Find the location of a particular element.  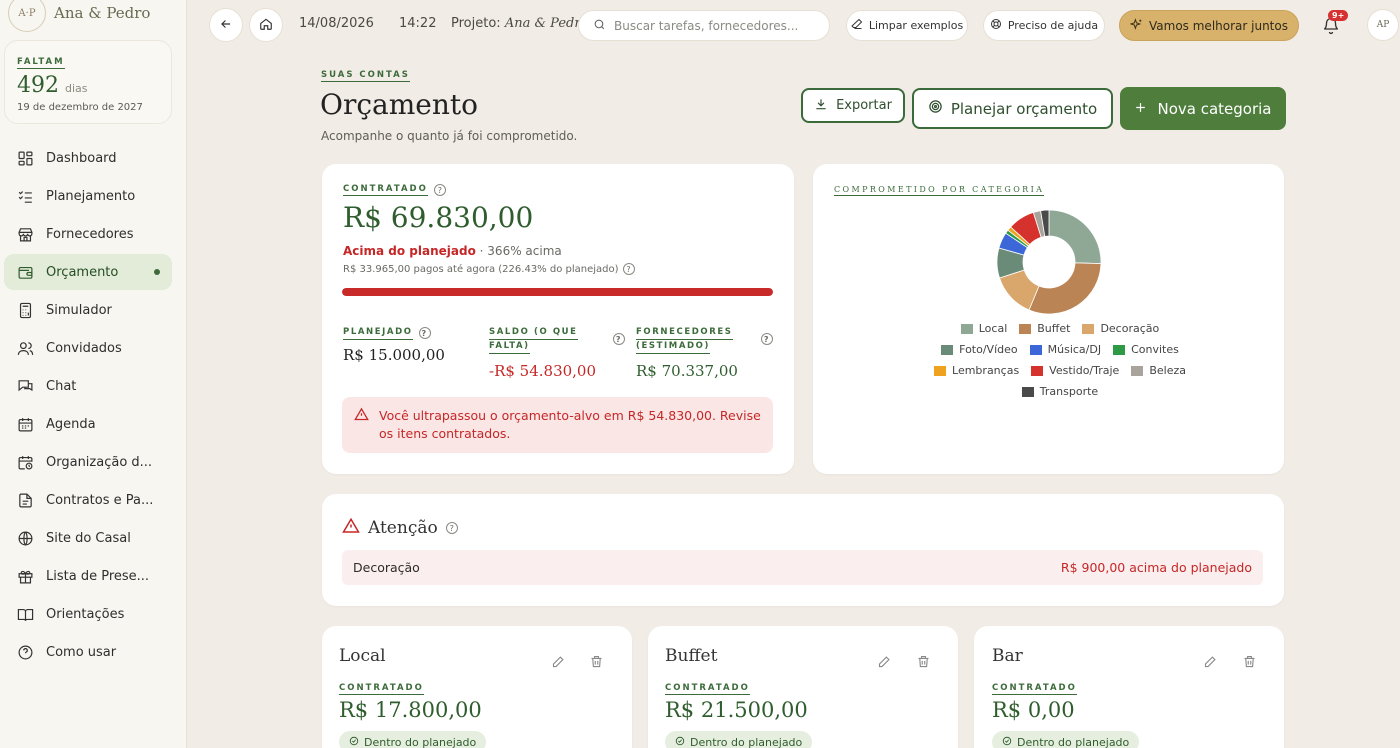

sparkles-icon is located at coordinates (1136, 25).